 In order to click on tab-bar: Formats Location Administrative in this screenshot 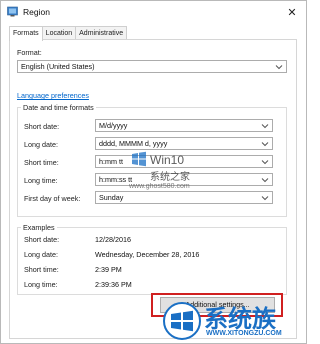, I will do `click(68, 33)`.